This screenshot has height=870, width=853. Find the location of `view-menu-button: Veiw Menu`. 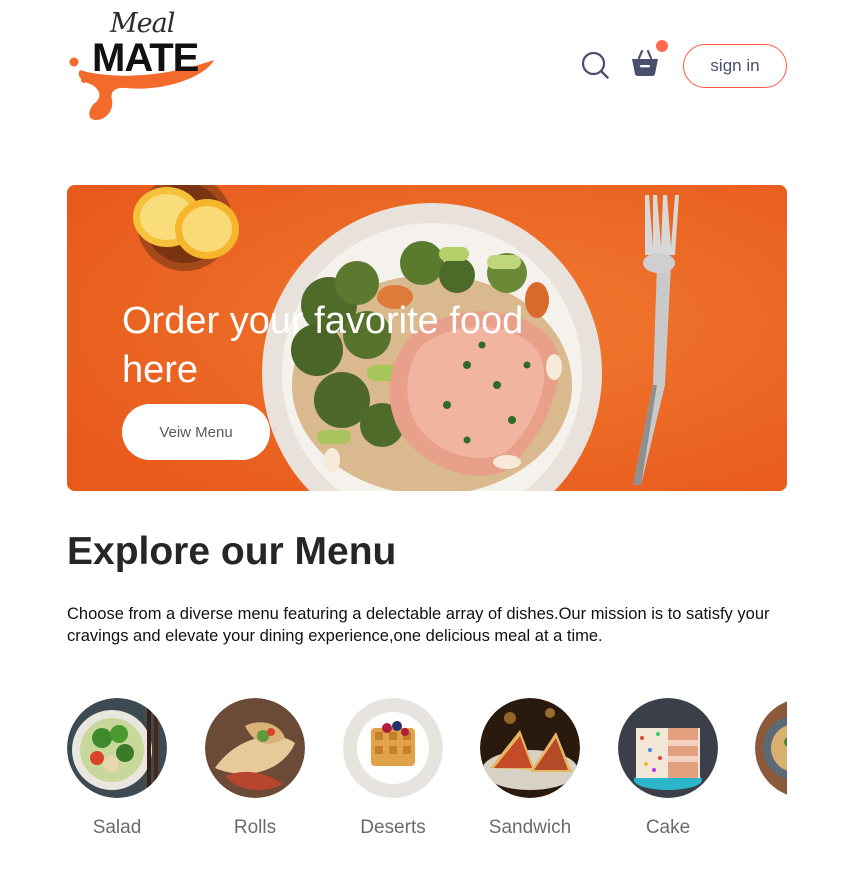

view-menu-button: Veiw Menu is located at coordinates (196, 432).